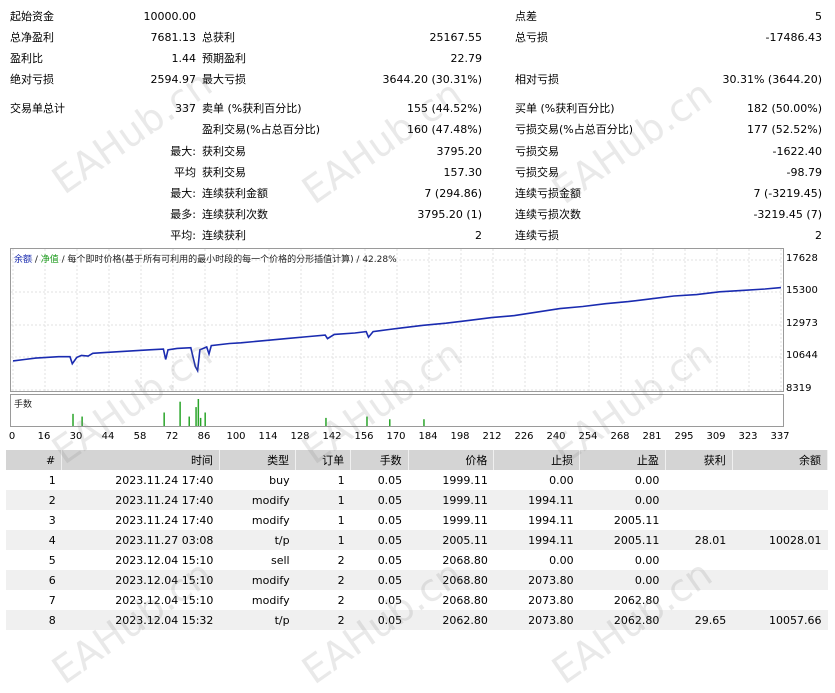  I want to click on stat-label: 连续亏损次数, so click(548, 214).